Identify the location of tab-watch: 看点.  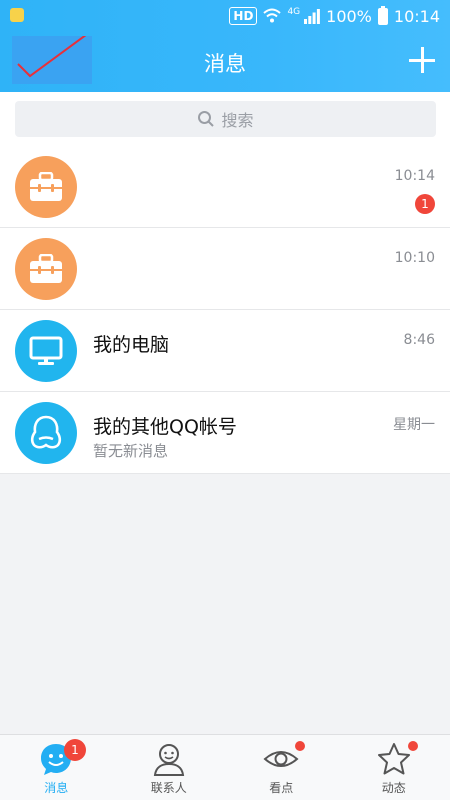
(281, 767).